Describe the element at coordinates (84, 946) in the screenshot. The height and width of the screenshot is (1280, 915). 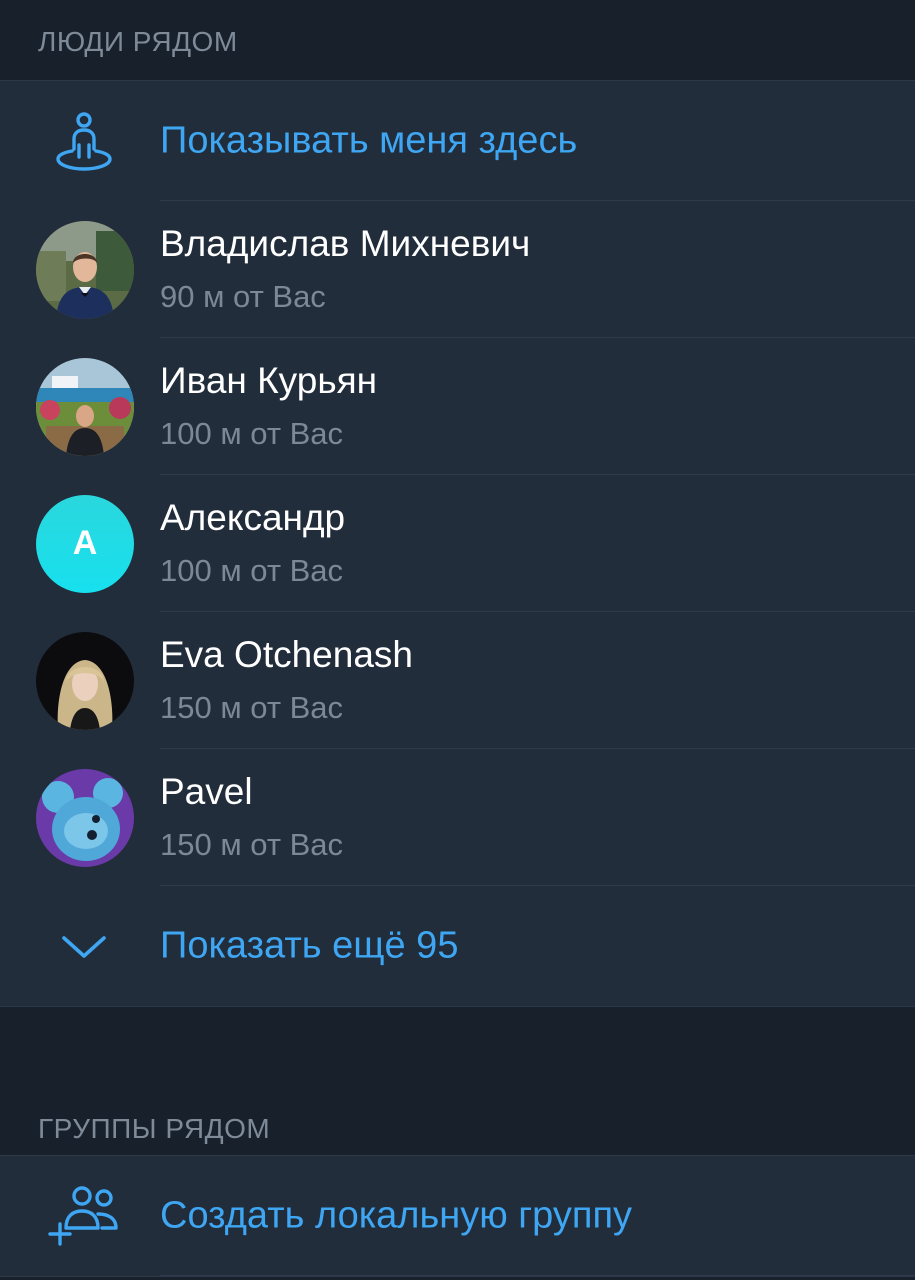
I see `chevron-down-icon` at that location.